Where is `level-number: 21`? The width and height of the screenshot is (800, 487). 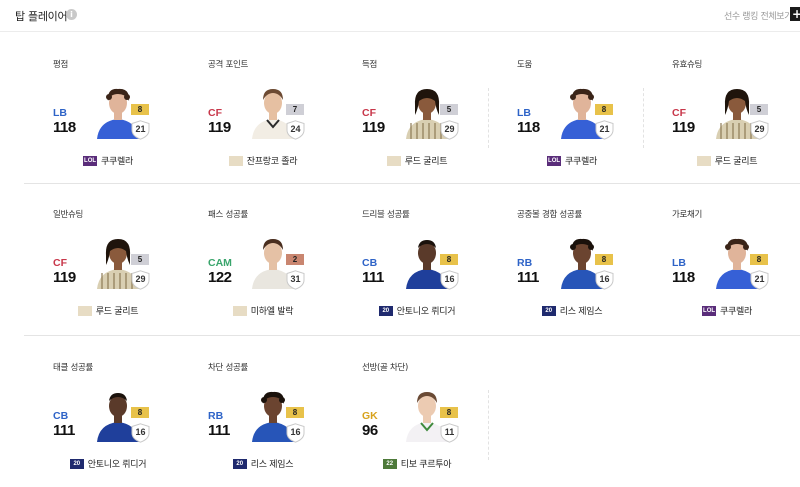
level-number: 21 is located at coordinates (140, 129).